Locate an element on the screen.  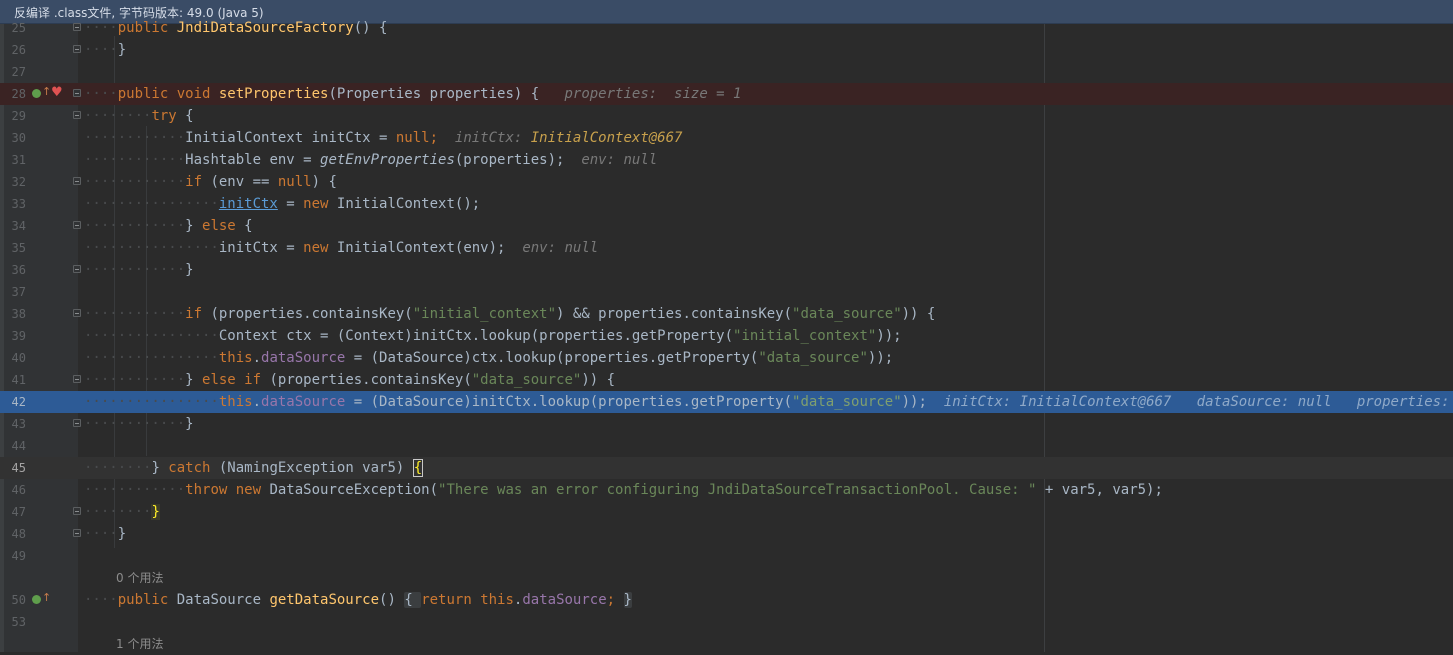
code-line: 36 ············} is located at coordinates (726, 270).